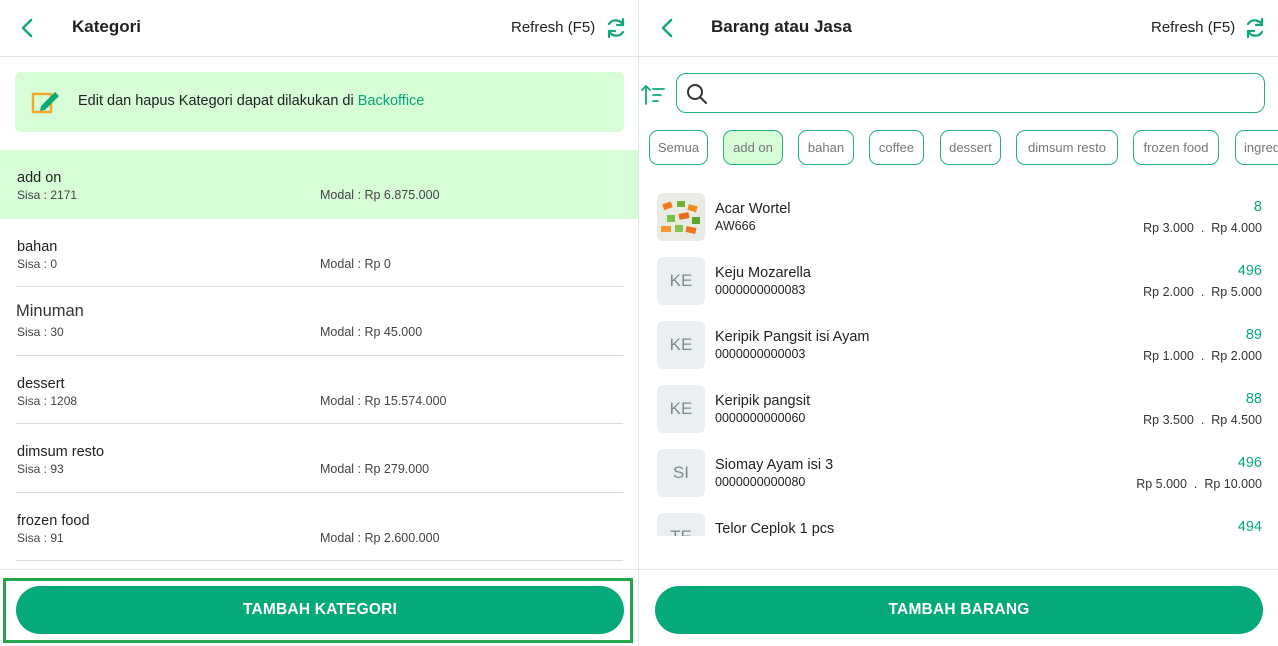 The image size is (1278, 646). Describe the element at coordinates (760, 290) in the screenshot. I see `item-code: 0000000000083` at that location.